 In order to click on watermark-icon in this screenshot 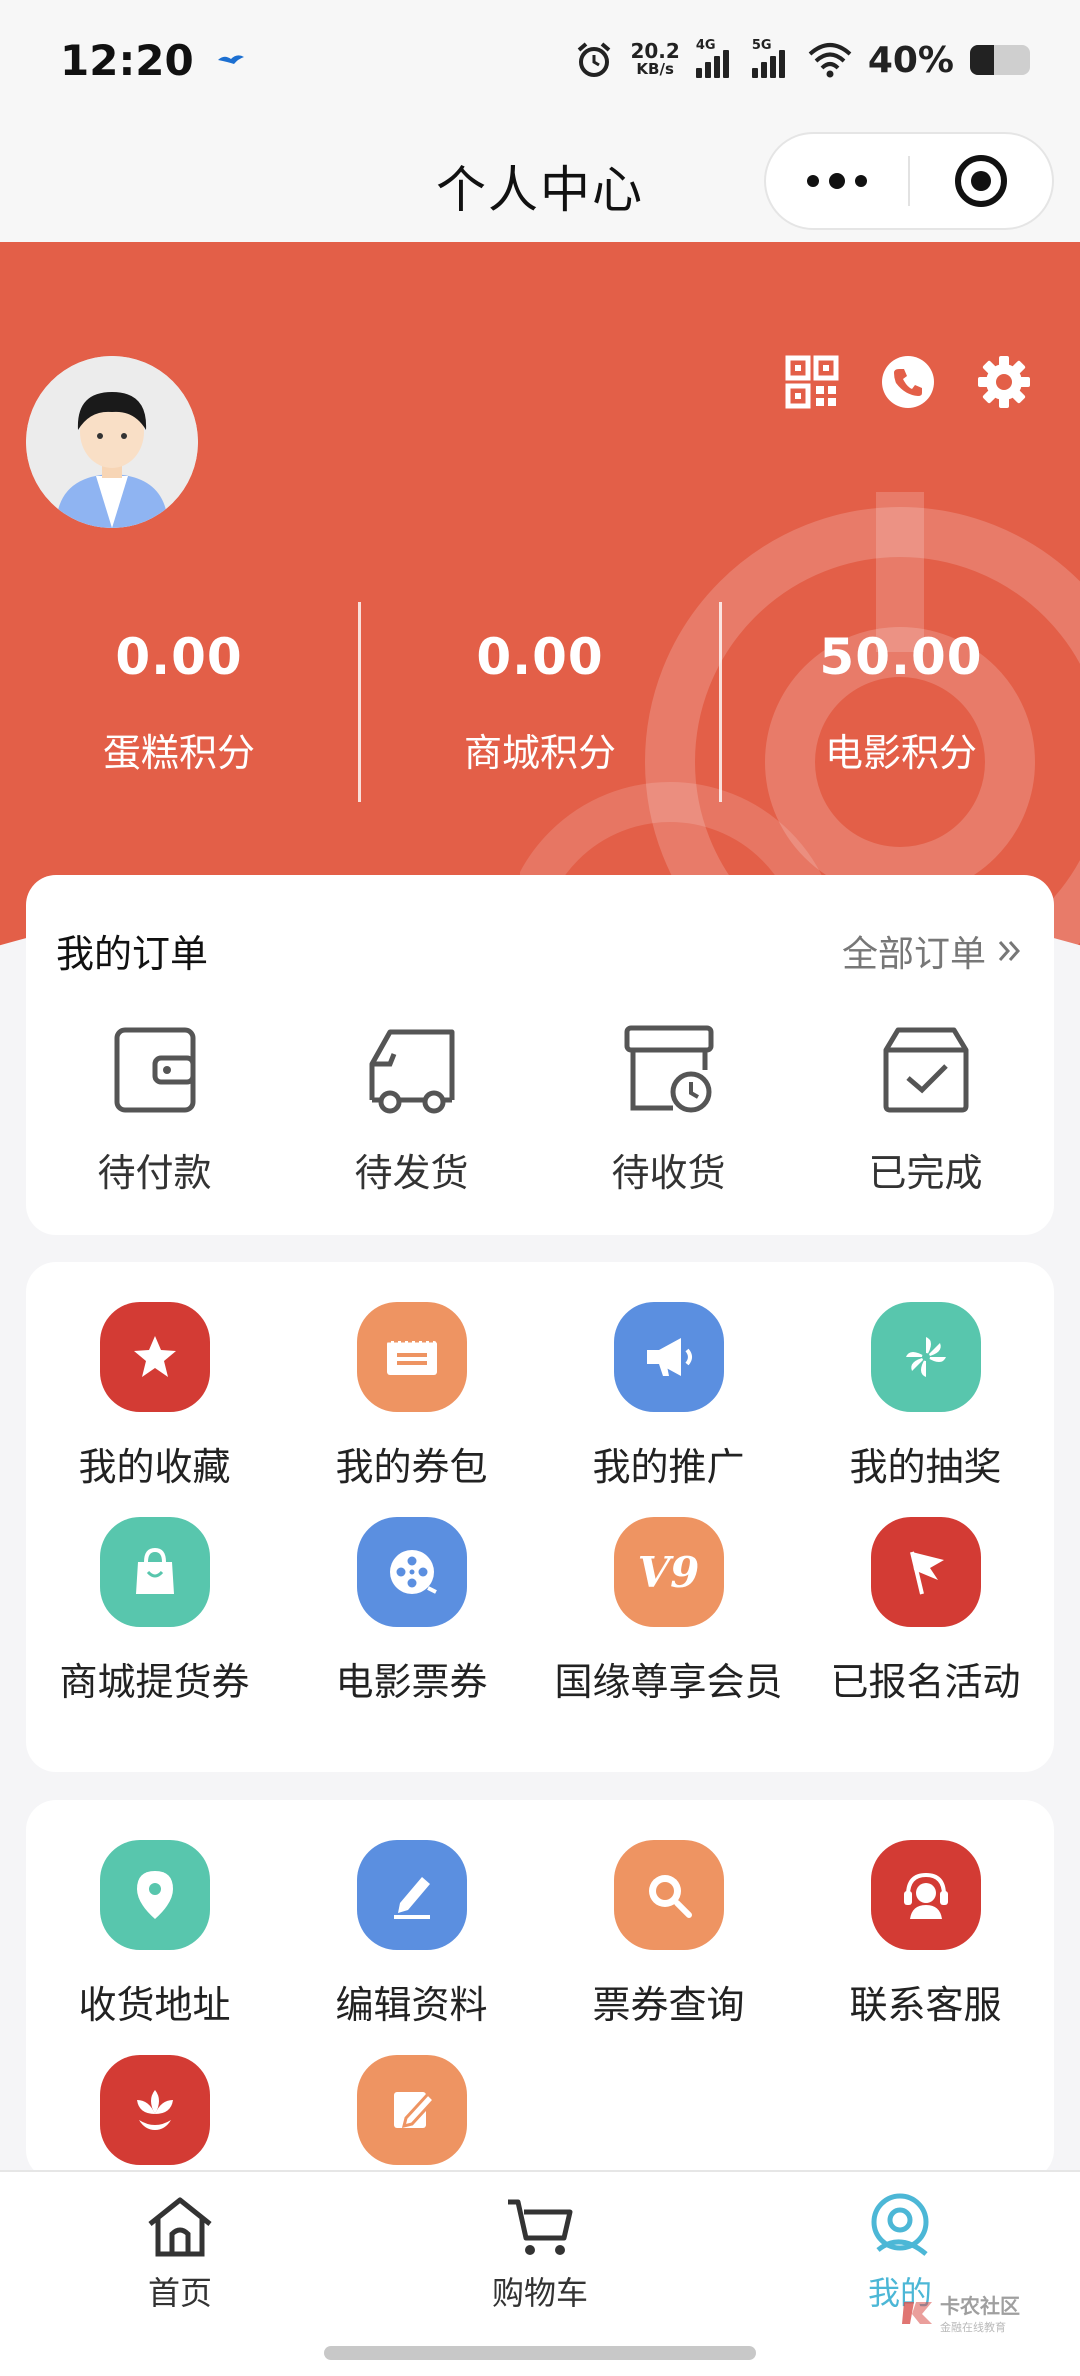, I will do `click(917, 2312)`.